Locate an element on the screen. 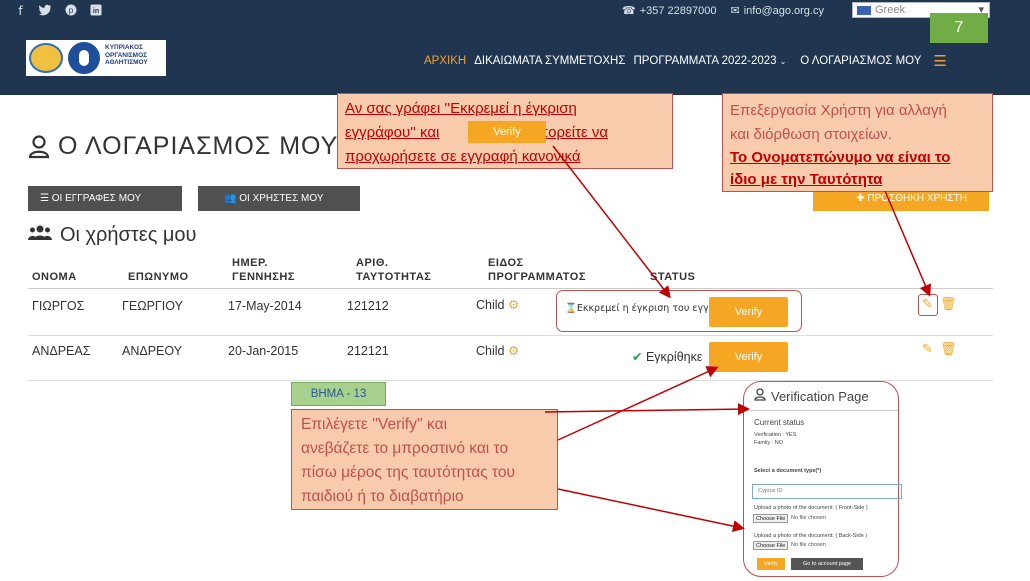 The image size is (1030, 581). callout-line: παιδιού ή το διαβατήριο is located at coordinates (382, 496).